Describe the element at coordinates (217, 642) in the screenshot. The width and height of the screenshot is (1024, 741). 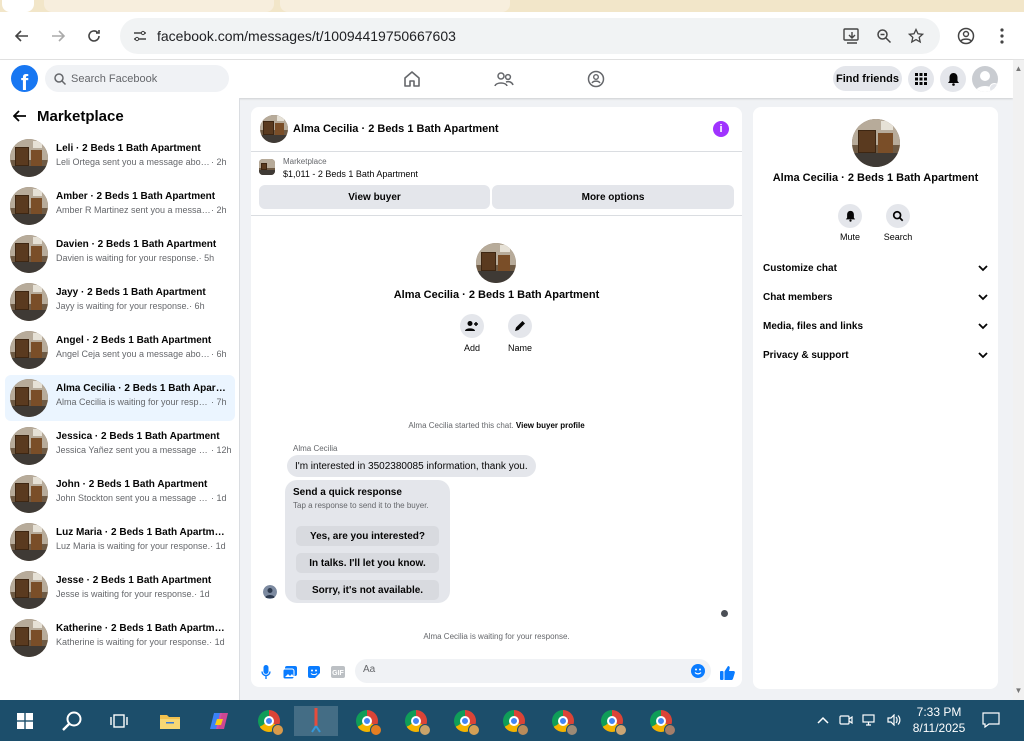
I see `conversation-time: · 1d` at that location.